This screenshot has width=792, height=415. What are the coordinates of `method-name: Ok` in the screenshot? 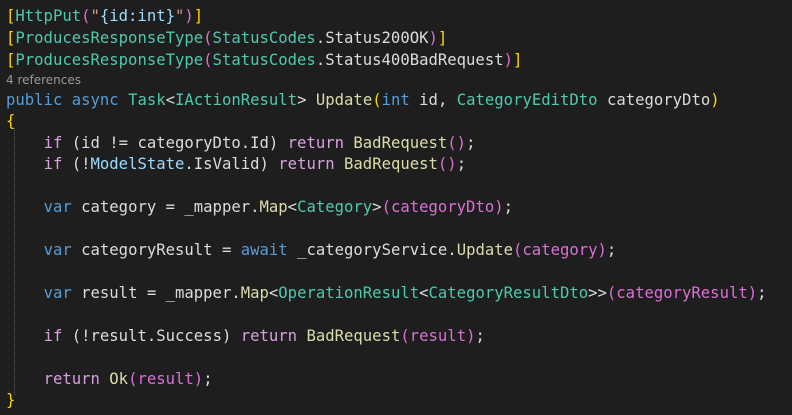 It's located at (119, 379).